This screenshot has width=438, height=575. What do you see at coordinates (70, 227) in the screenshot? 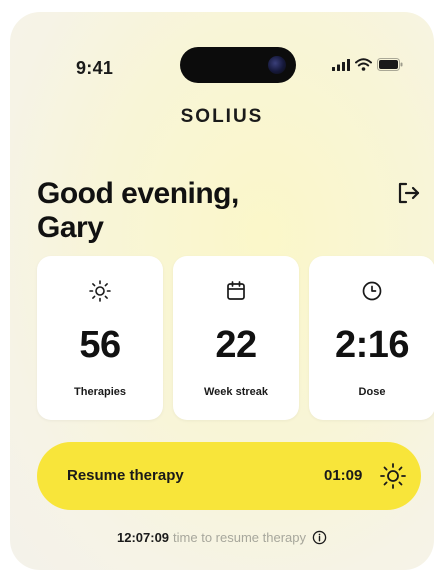
I see `greeting-name: Gary` at bounding box center [70, 227].